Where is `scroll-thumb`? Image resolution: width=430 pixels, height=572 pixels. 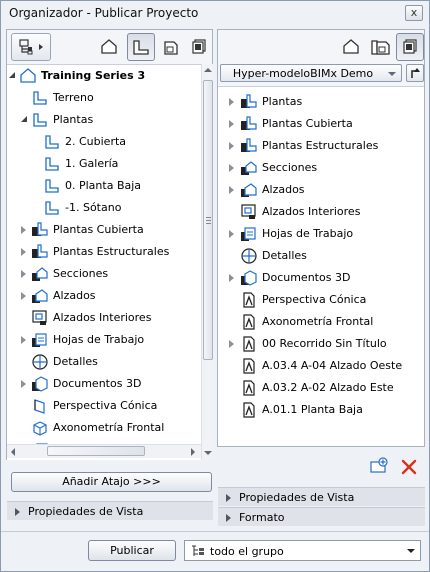
scroll-thumb is located at coordinates (208, 220).